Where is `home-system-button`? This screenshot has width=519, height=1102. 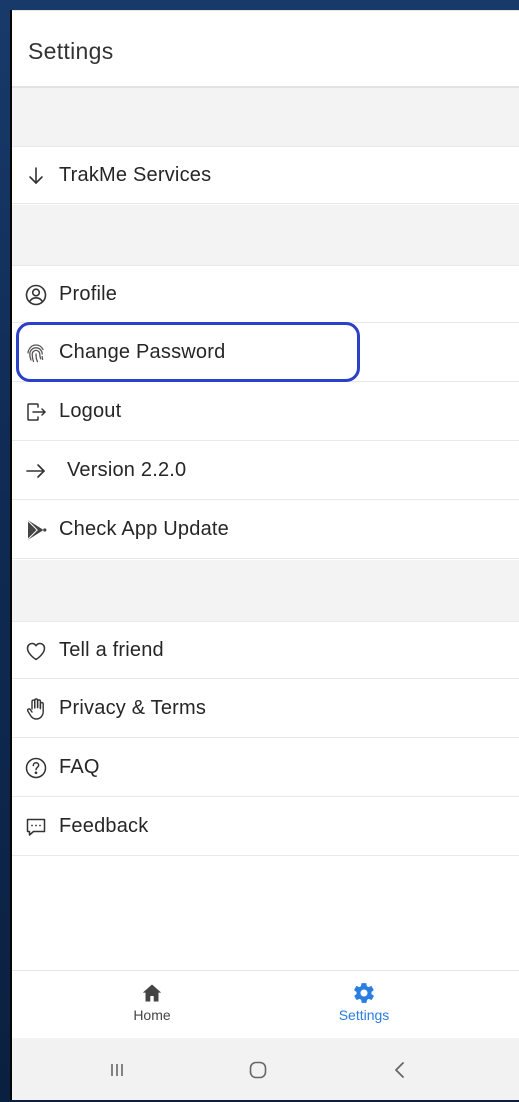
home-system-button is located at coordinates (258, 1070).